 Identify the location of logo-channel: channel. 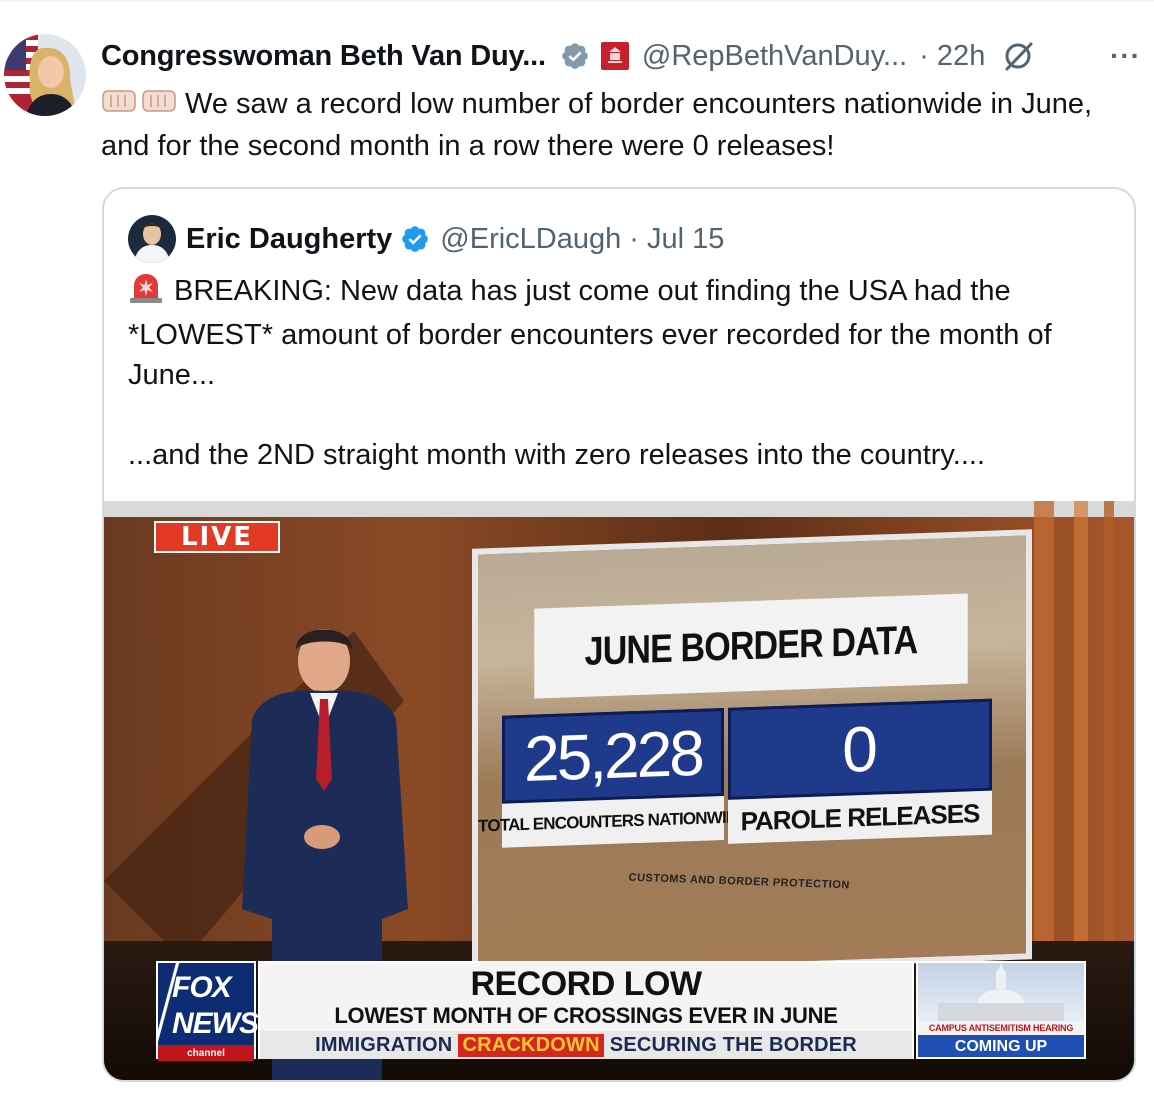
(206, 1053).